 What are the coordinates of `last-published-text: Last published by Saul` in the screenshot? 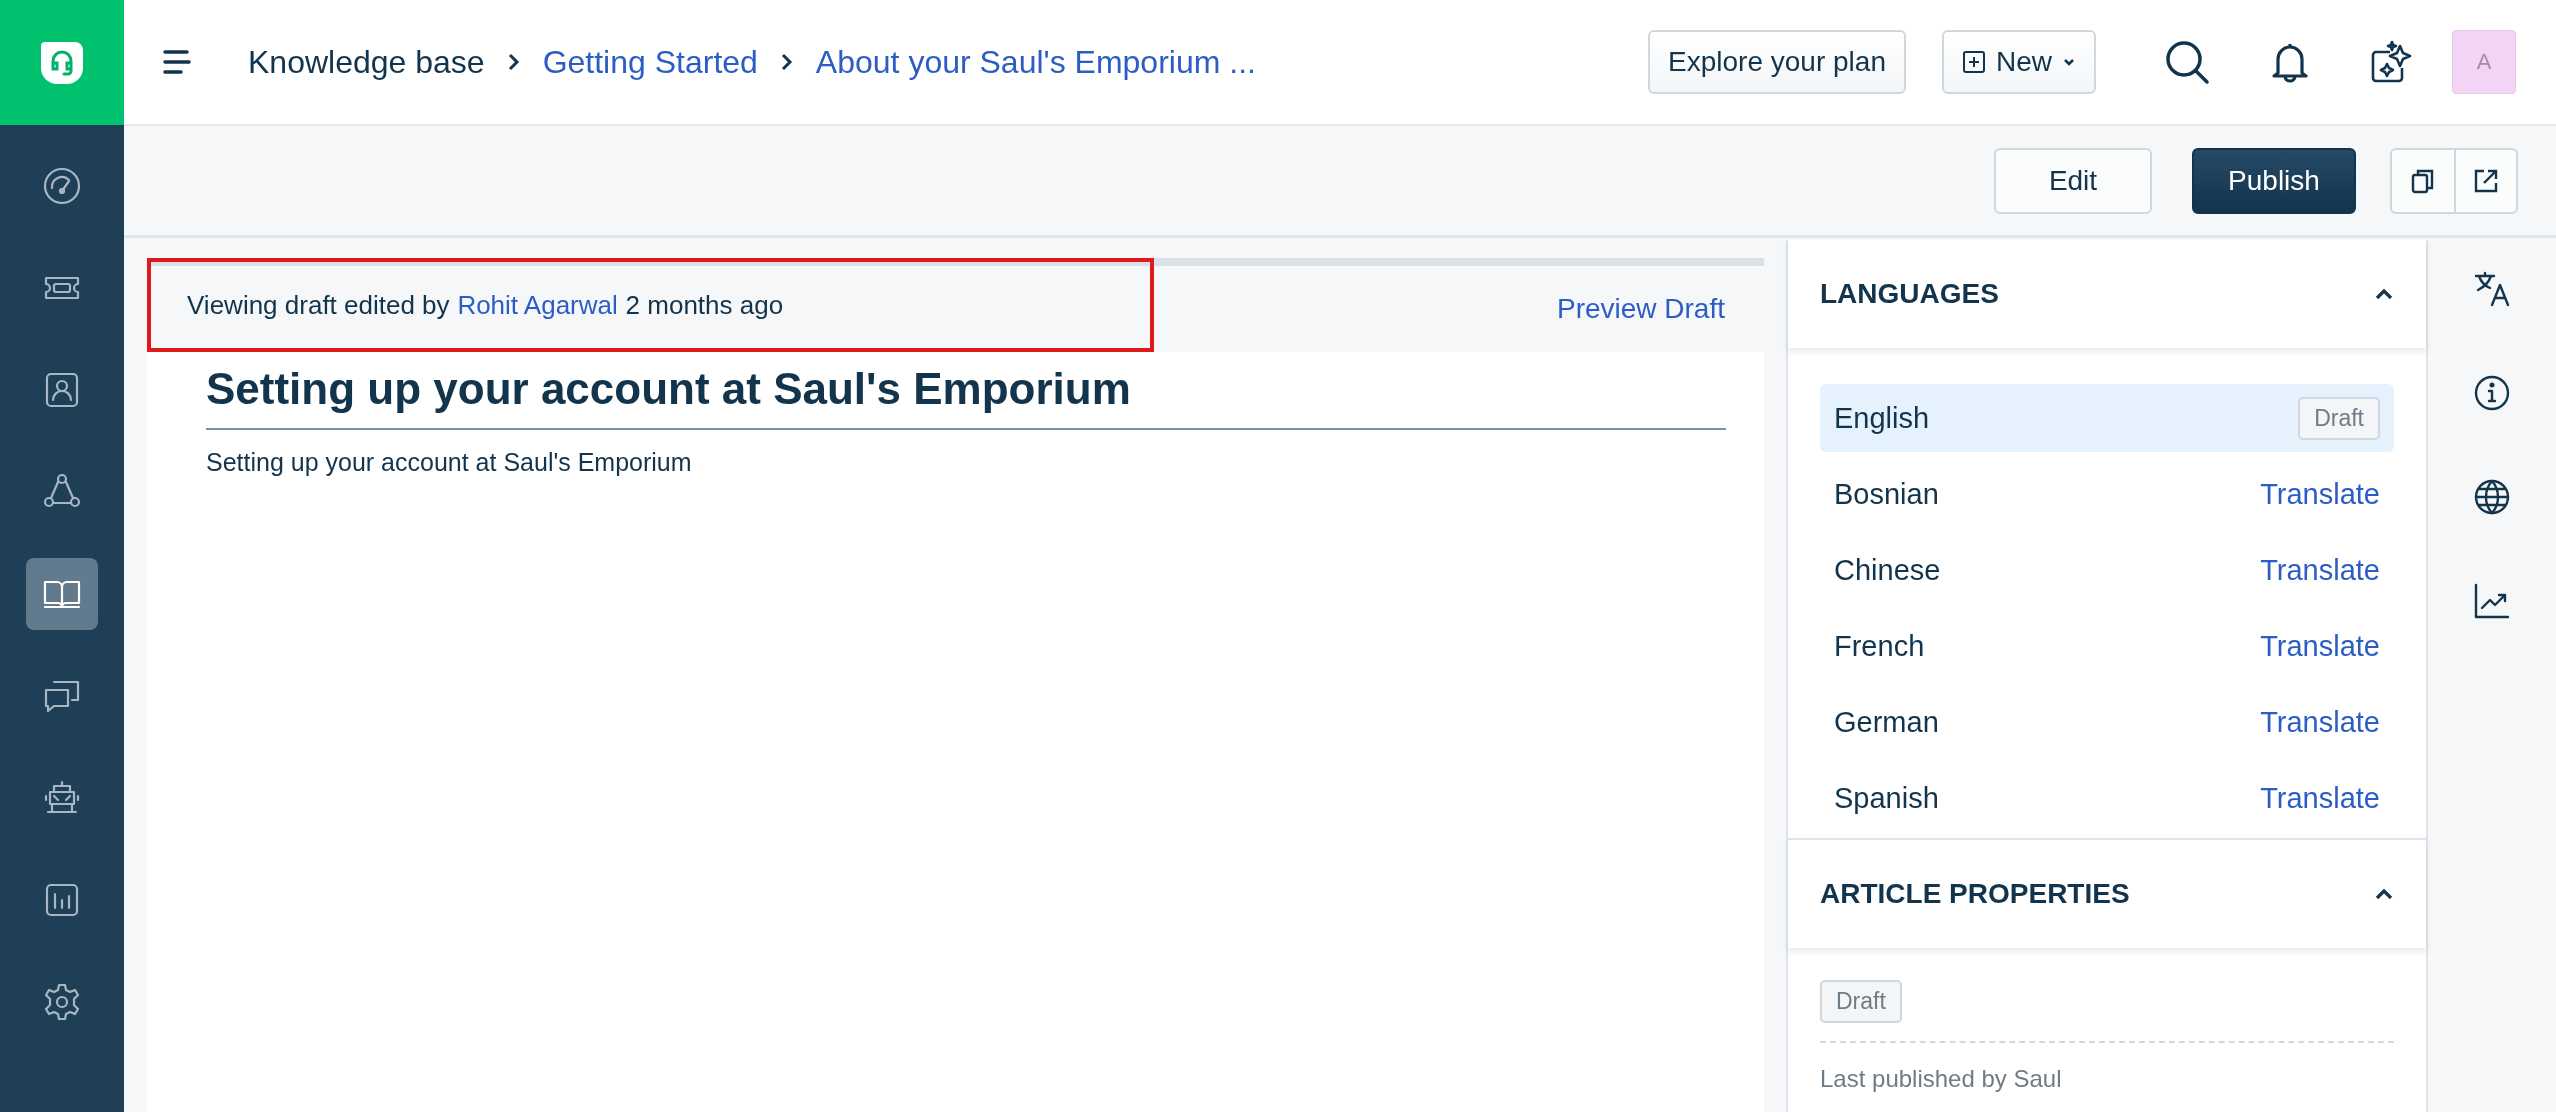 It's located at (1941, 1079).